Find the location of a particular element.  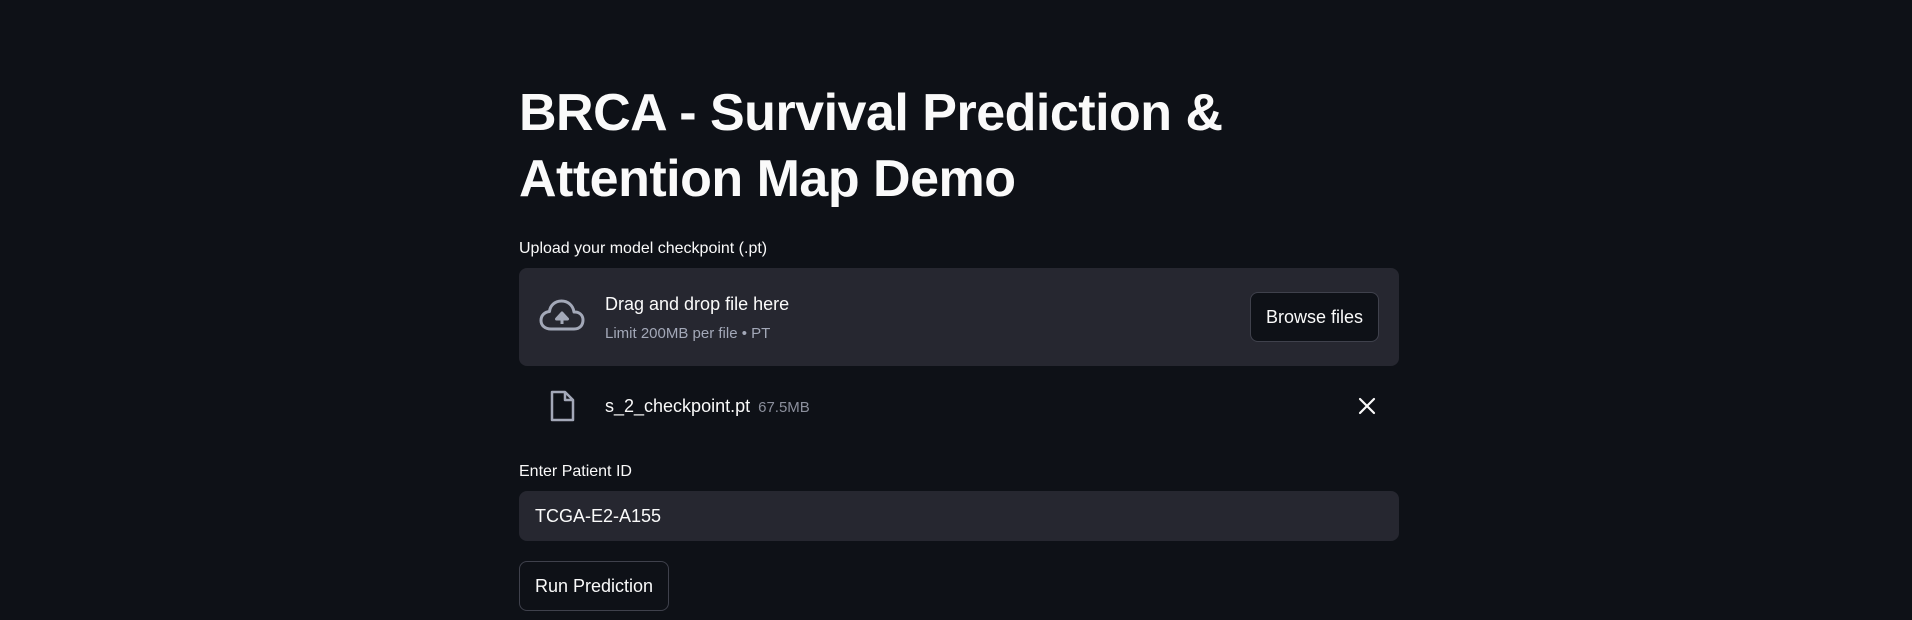

patient-id-label: Enter Patient ID is located at coordinates (575, 471).